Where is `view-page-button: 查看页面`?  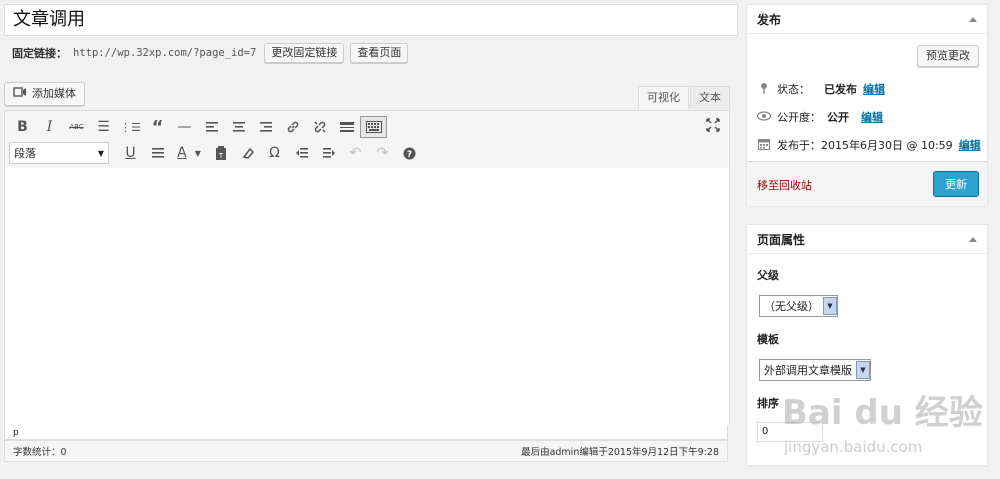
view-page-button: 查看页面 is located at coordinates (379, 53).